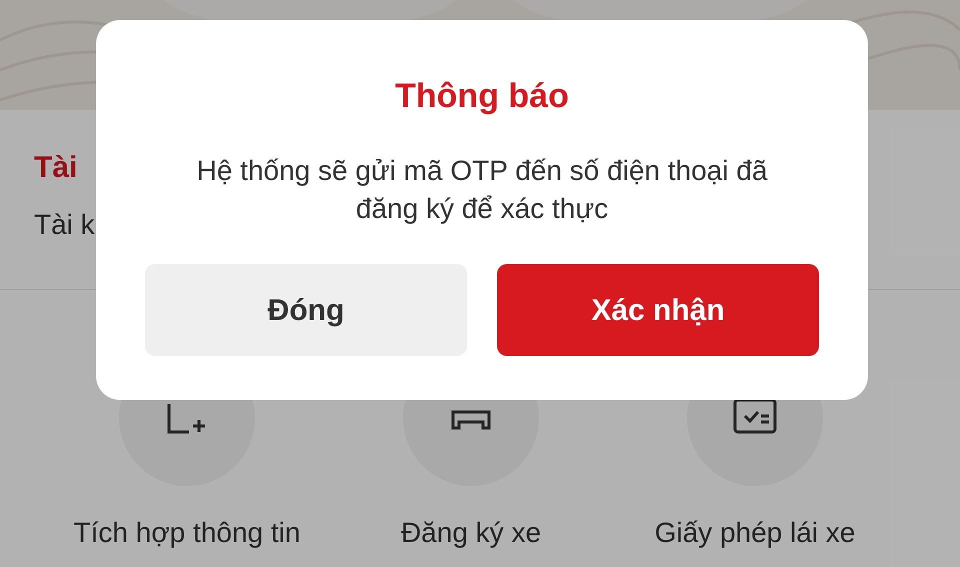 This screenshot has height=567, width=960. What do you see at coordinates (306, 310) in the screenshot?
I see `close-button: Đóng` at bounding box center [306, 310].